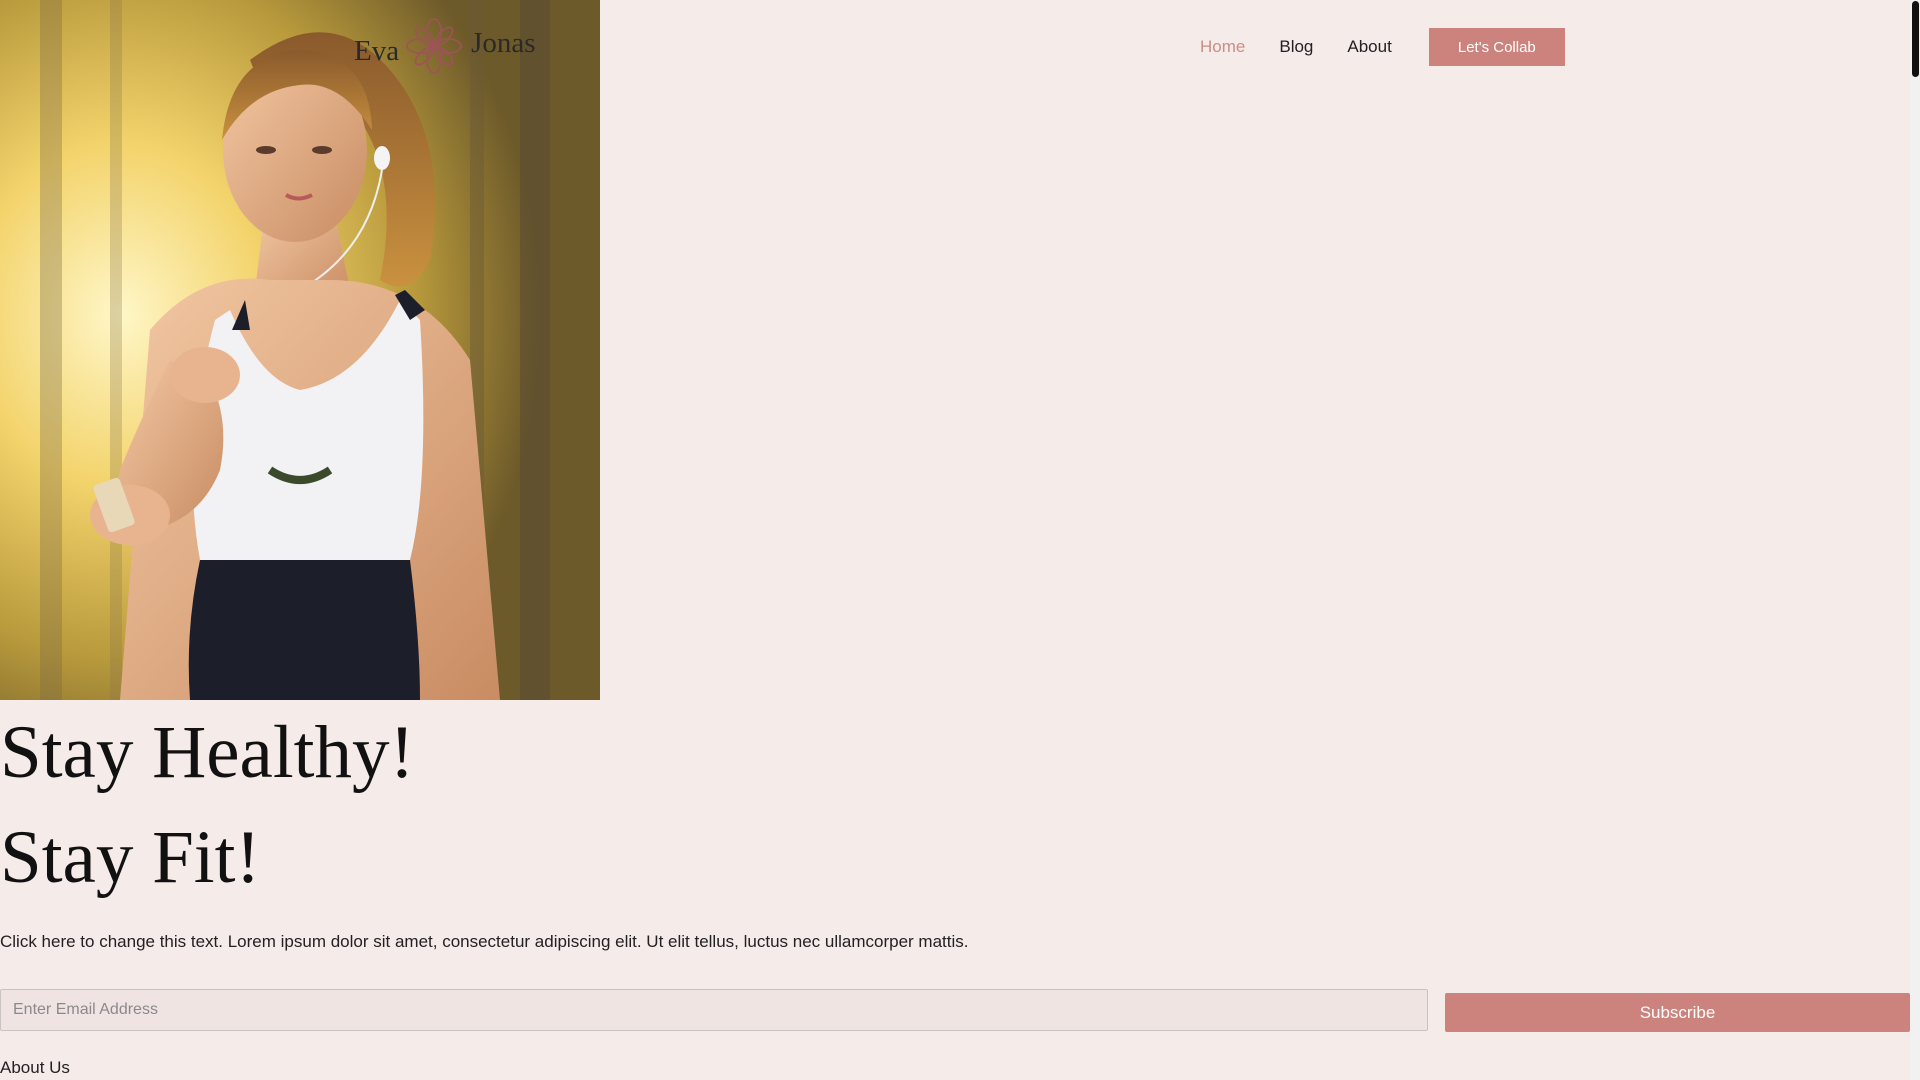  What do you see at coordinates (1369, 47) in the screenshot?
I see `nav-about: About` at bounding box center [1369, 47].